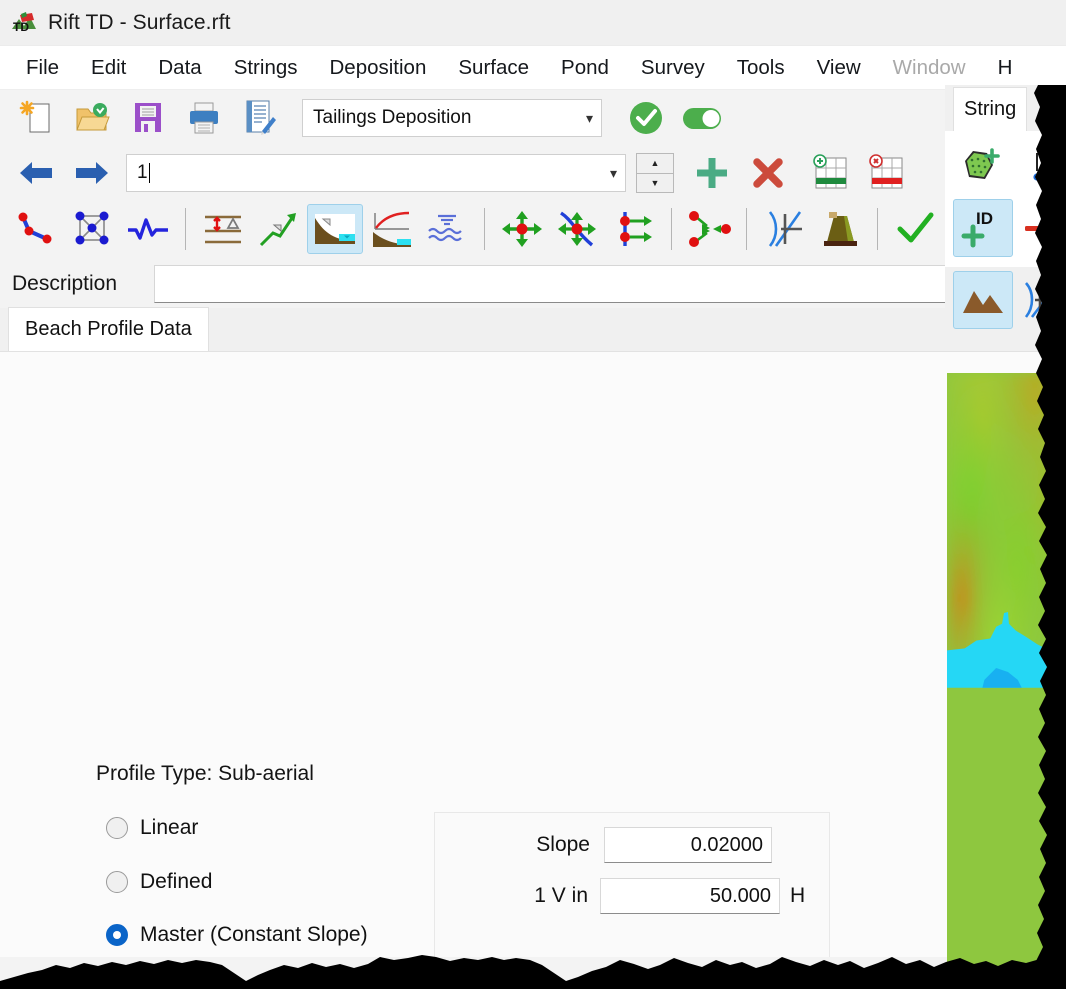  I want to click on embankment-icon, so click(840, 229).